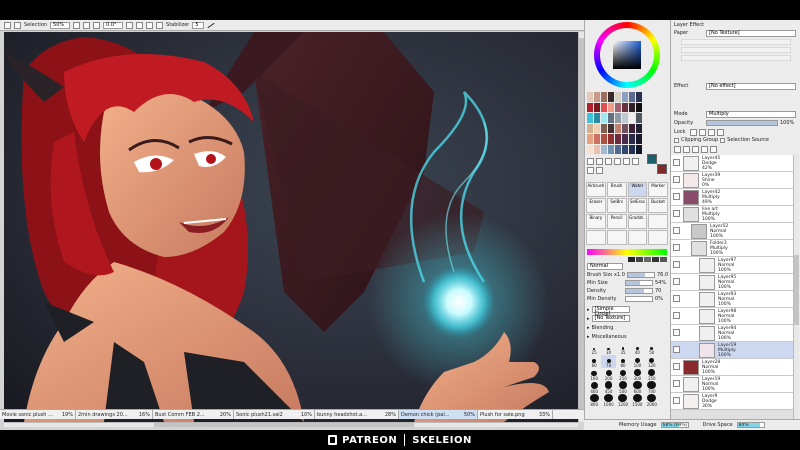 This screenshot has height=450, width=800. What do you see at coordinates (114, 414) in the screenshot?
I see `document-tab: 2min drawings 20... 16%` at bounding box center [114, 414].